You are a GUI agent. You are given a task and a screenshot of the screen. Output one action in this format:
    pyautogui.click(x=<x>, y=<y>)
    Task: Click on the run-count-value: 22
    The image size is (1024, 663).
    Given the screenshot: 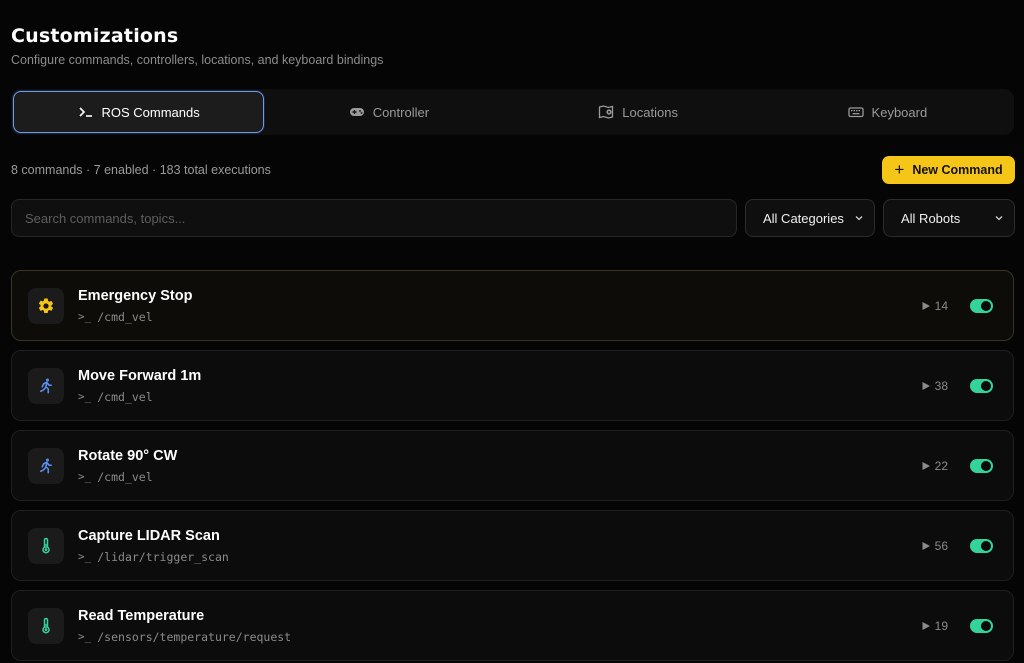 What is the action you would take?
    pyautogui.click(x=941, y=465)
    